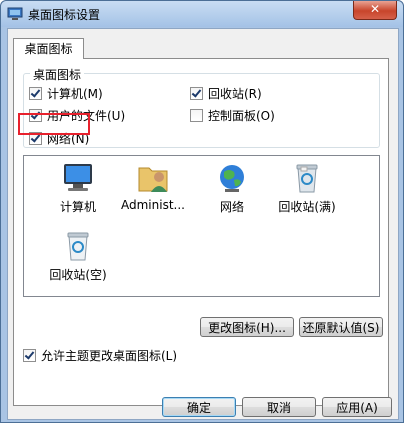  I want to click on checkbox-control-panel: 控制面板(O), so click(232, 115).